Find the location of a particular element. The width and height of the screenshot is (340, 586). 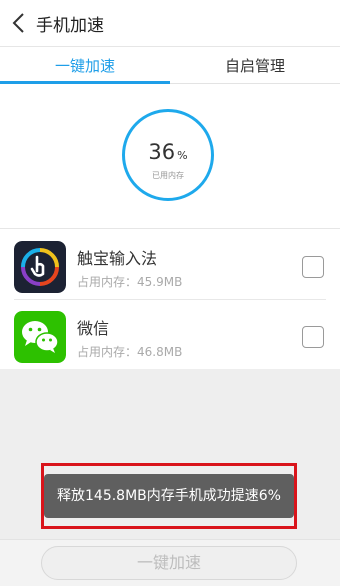

one-key-boost-button: 一键加速 is located at coordinates (169, 563).